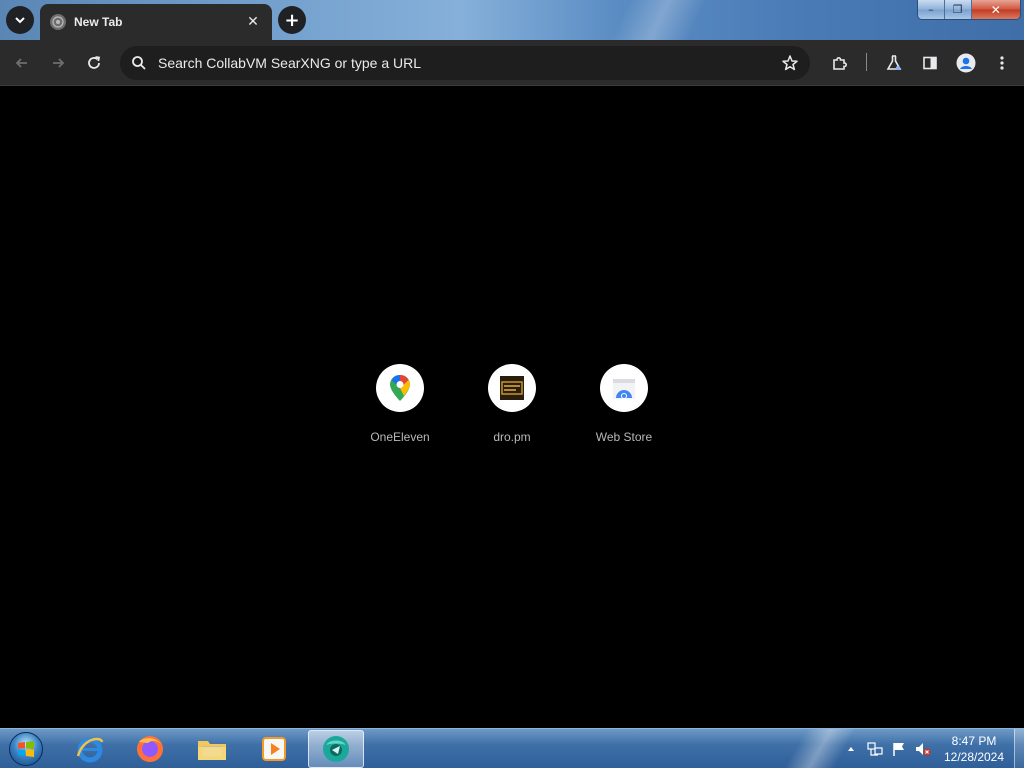 The height and width of the screenshot is (768, 1024). I want to click on forward-button, so click(58, 63).